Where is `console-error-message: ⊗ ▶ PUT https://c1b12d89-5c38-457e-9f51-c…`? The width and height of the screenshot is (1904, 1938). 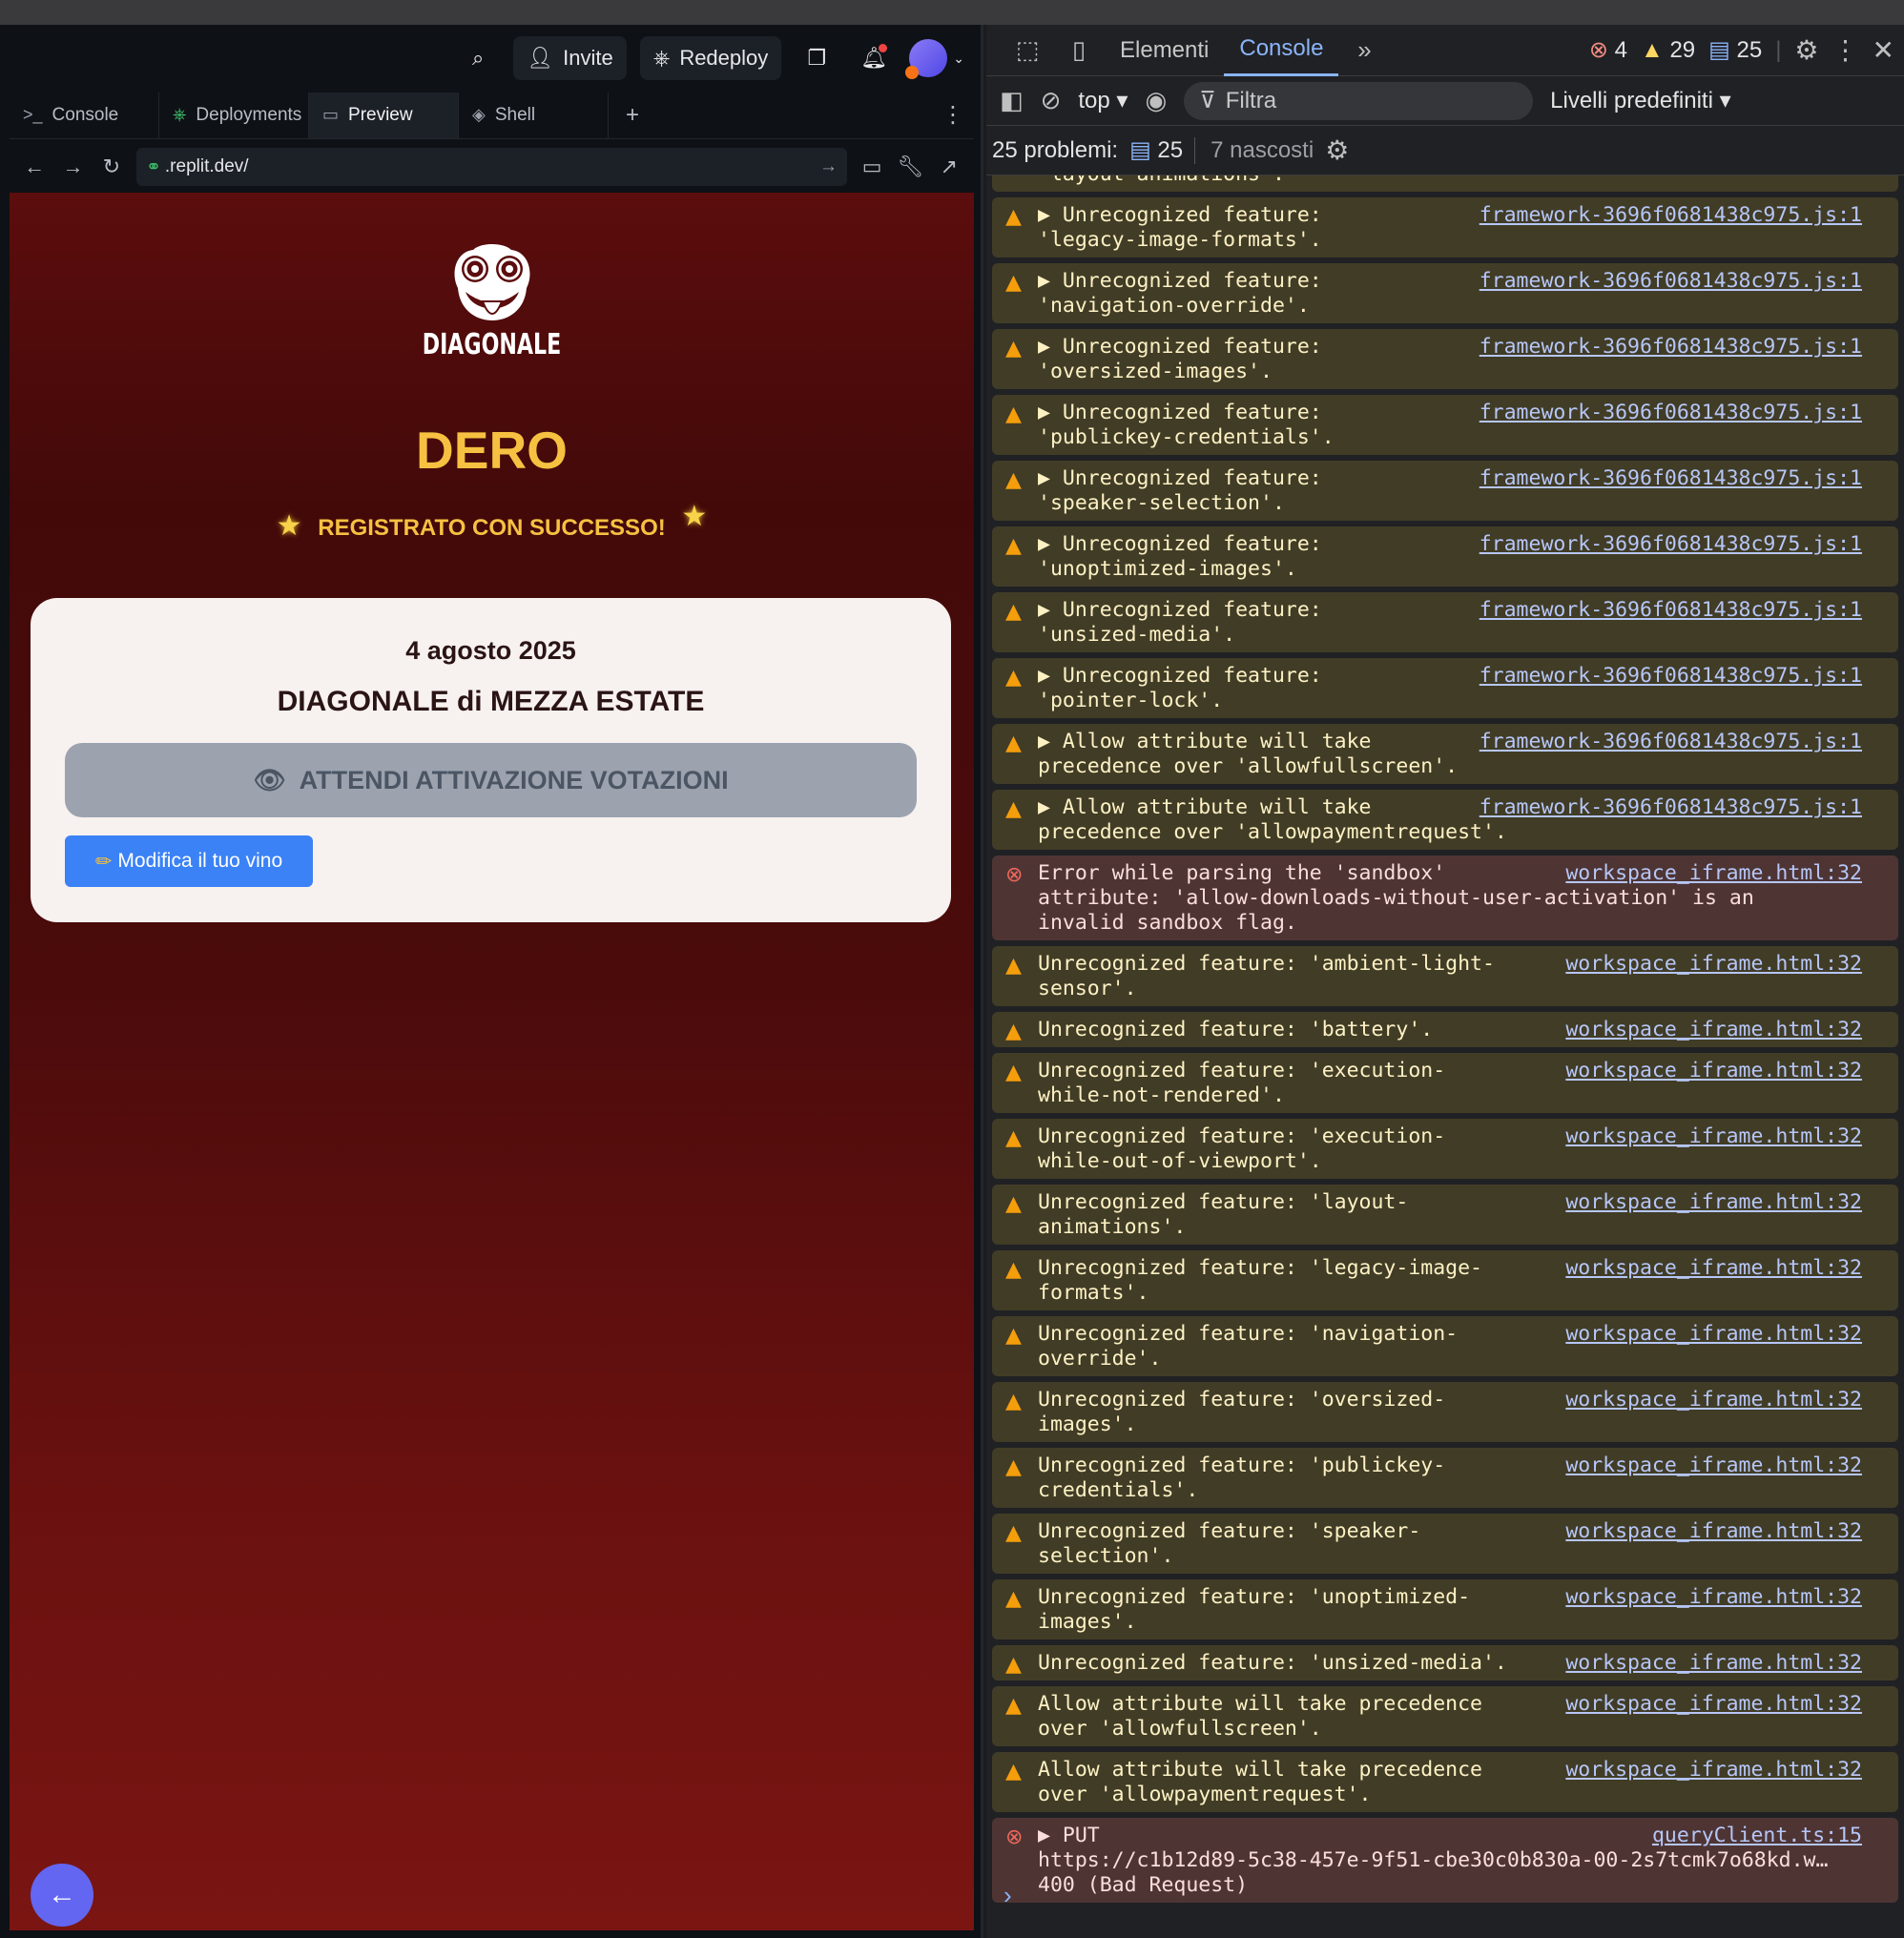 console-error-message: ⊗ ▶ PUT https://c1b12d89-5c38-457e-9f51-c… is located at coordinates (1445, 1860).